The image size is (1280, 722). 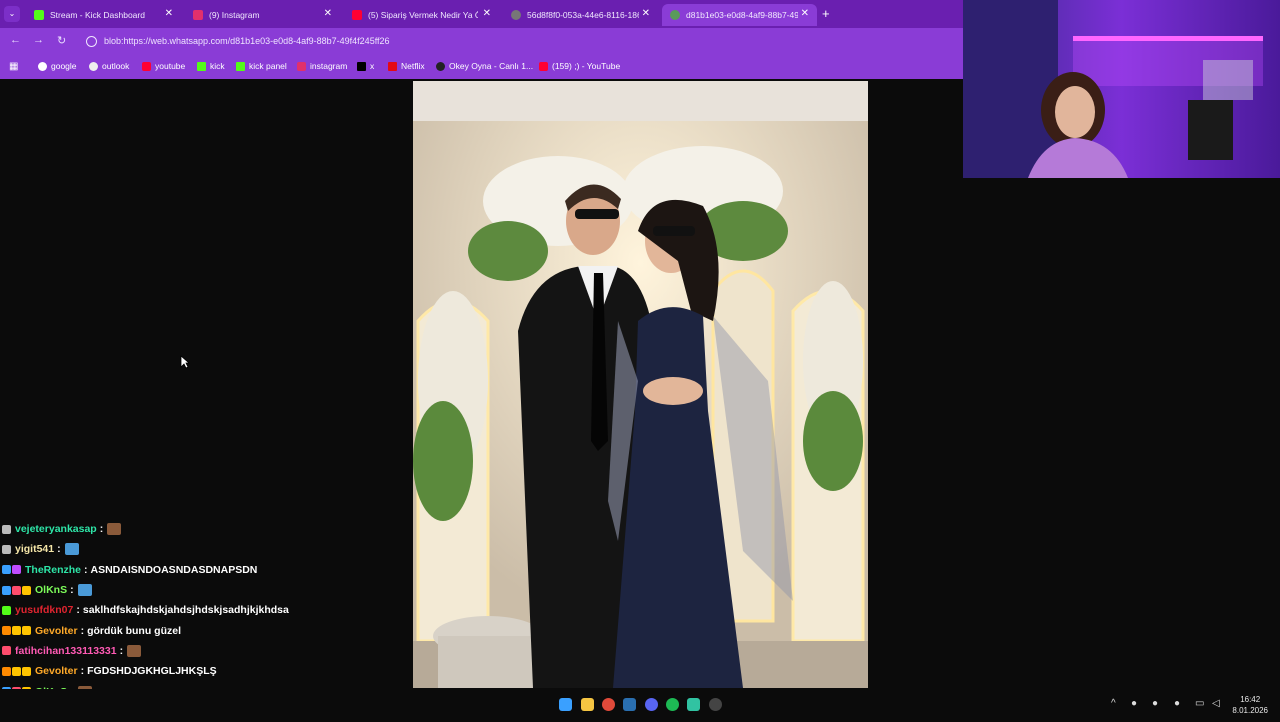 I want to click on chat-message: Gevolter: FGDSHDJGKHGLJHKŞLŞ, so click(x=202, y=671).